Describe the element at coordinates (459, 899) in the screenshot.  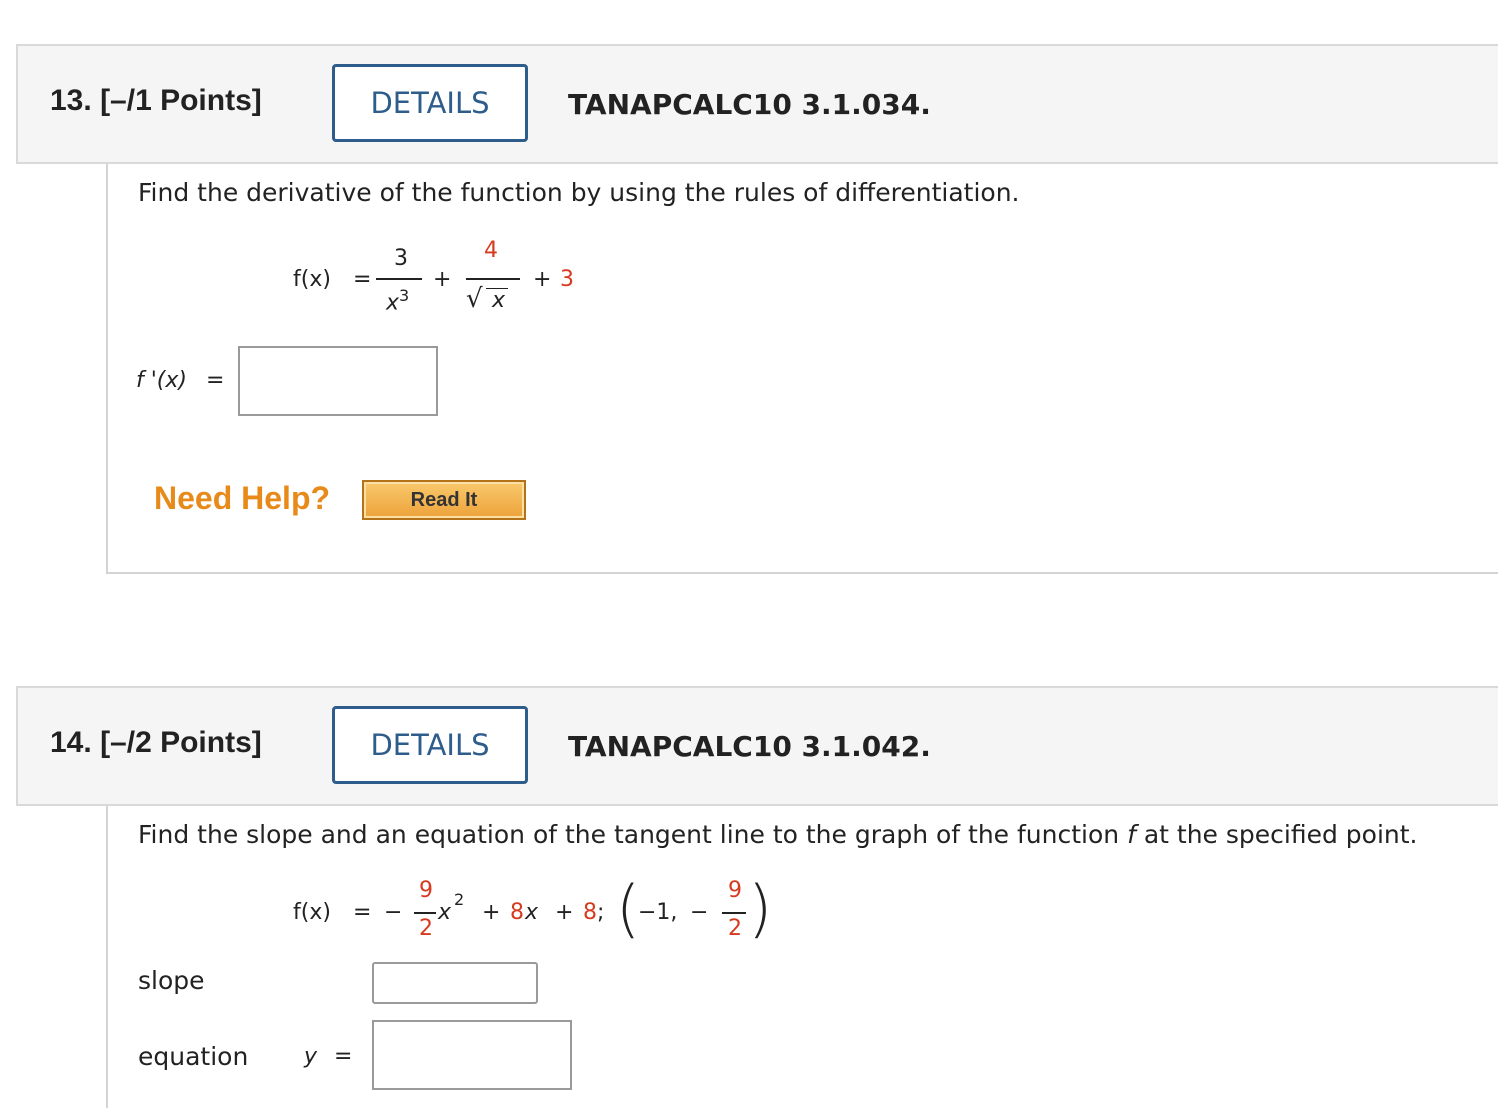
I see `exponent: 2` at that location.